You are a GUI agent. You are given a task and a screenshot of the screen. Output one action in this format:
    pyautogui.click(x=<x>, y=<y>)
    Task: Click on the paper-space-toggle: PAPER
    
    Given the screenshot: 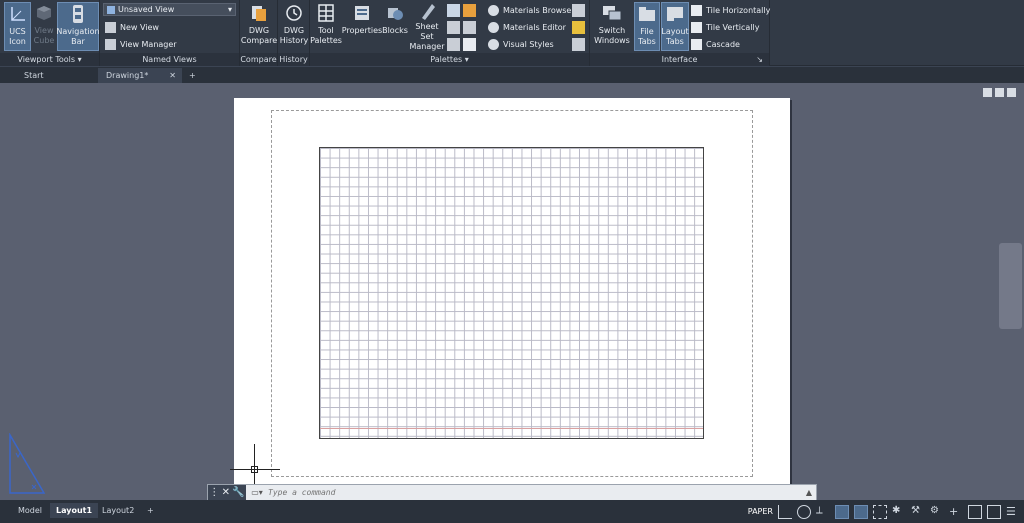 What is the action you would take?
    pyautogui.click(x=760, y=511)
    